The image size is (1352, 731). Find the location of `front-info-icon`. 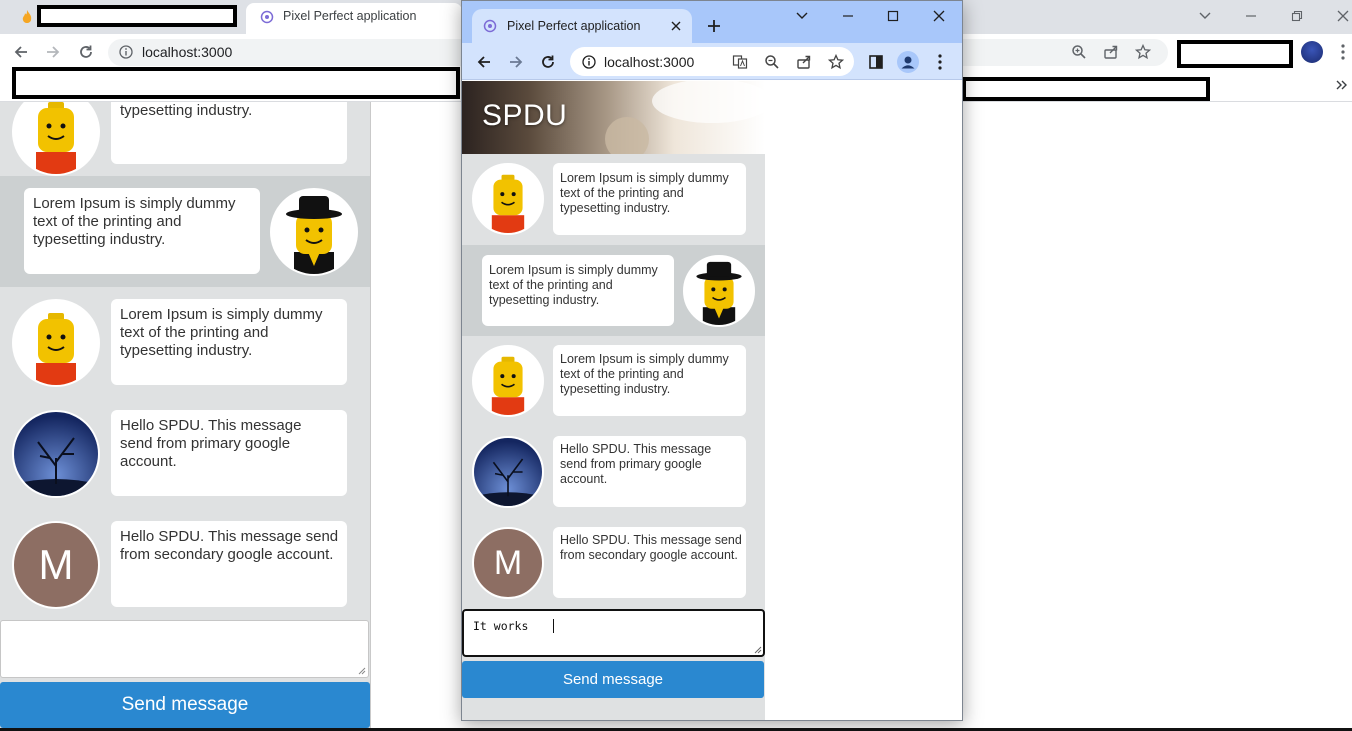

front-info-icon is located at coordinates (589, 62).